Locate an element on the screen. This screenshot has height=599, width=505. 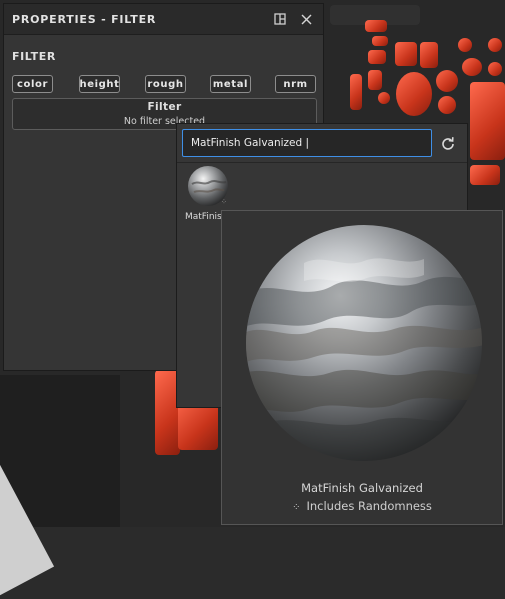
chip-color: color is located at coordinates (32, 84).